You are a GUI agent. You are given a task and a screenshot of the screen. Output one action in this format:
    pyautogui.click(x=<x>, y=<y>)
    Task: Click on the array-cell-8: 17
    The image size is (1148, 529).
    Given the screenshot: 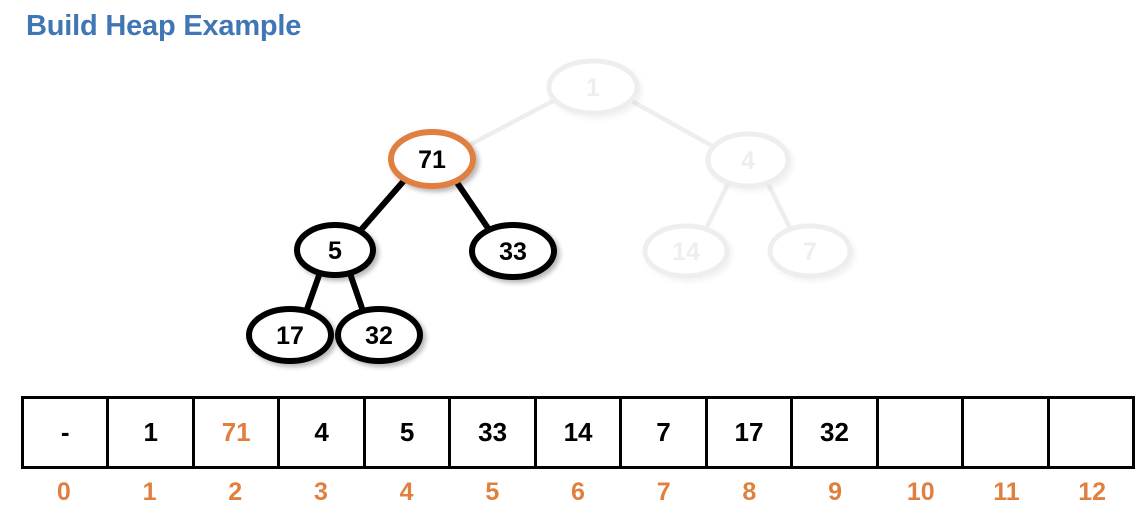 What is the action you would take?
    pyautogui.click(x=750, y=432)
    